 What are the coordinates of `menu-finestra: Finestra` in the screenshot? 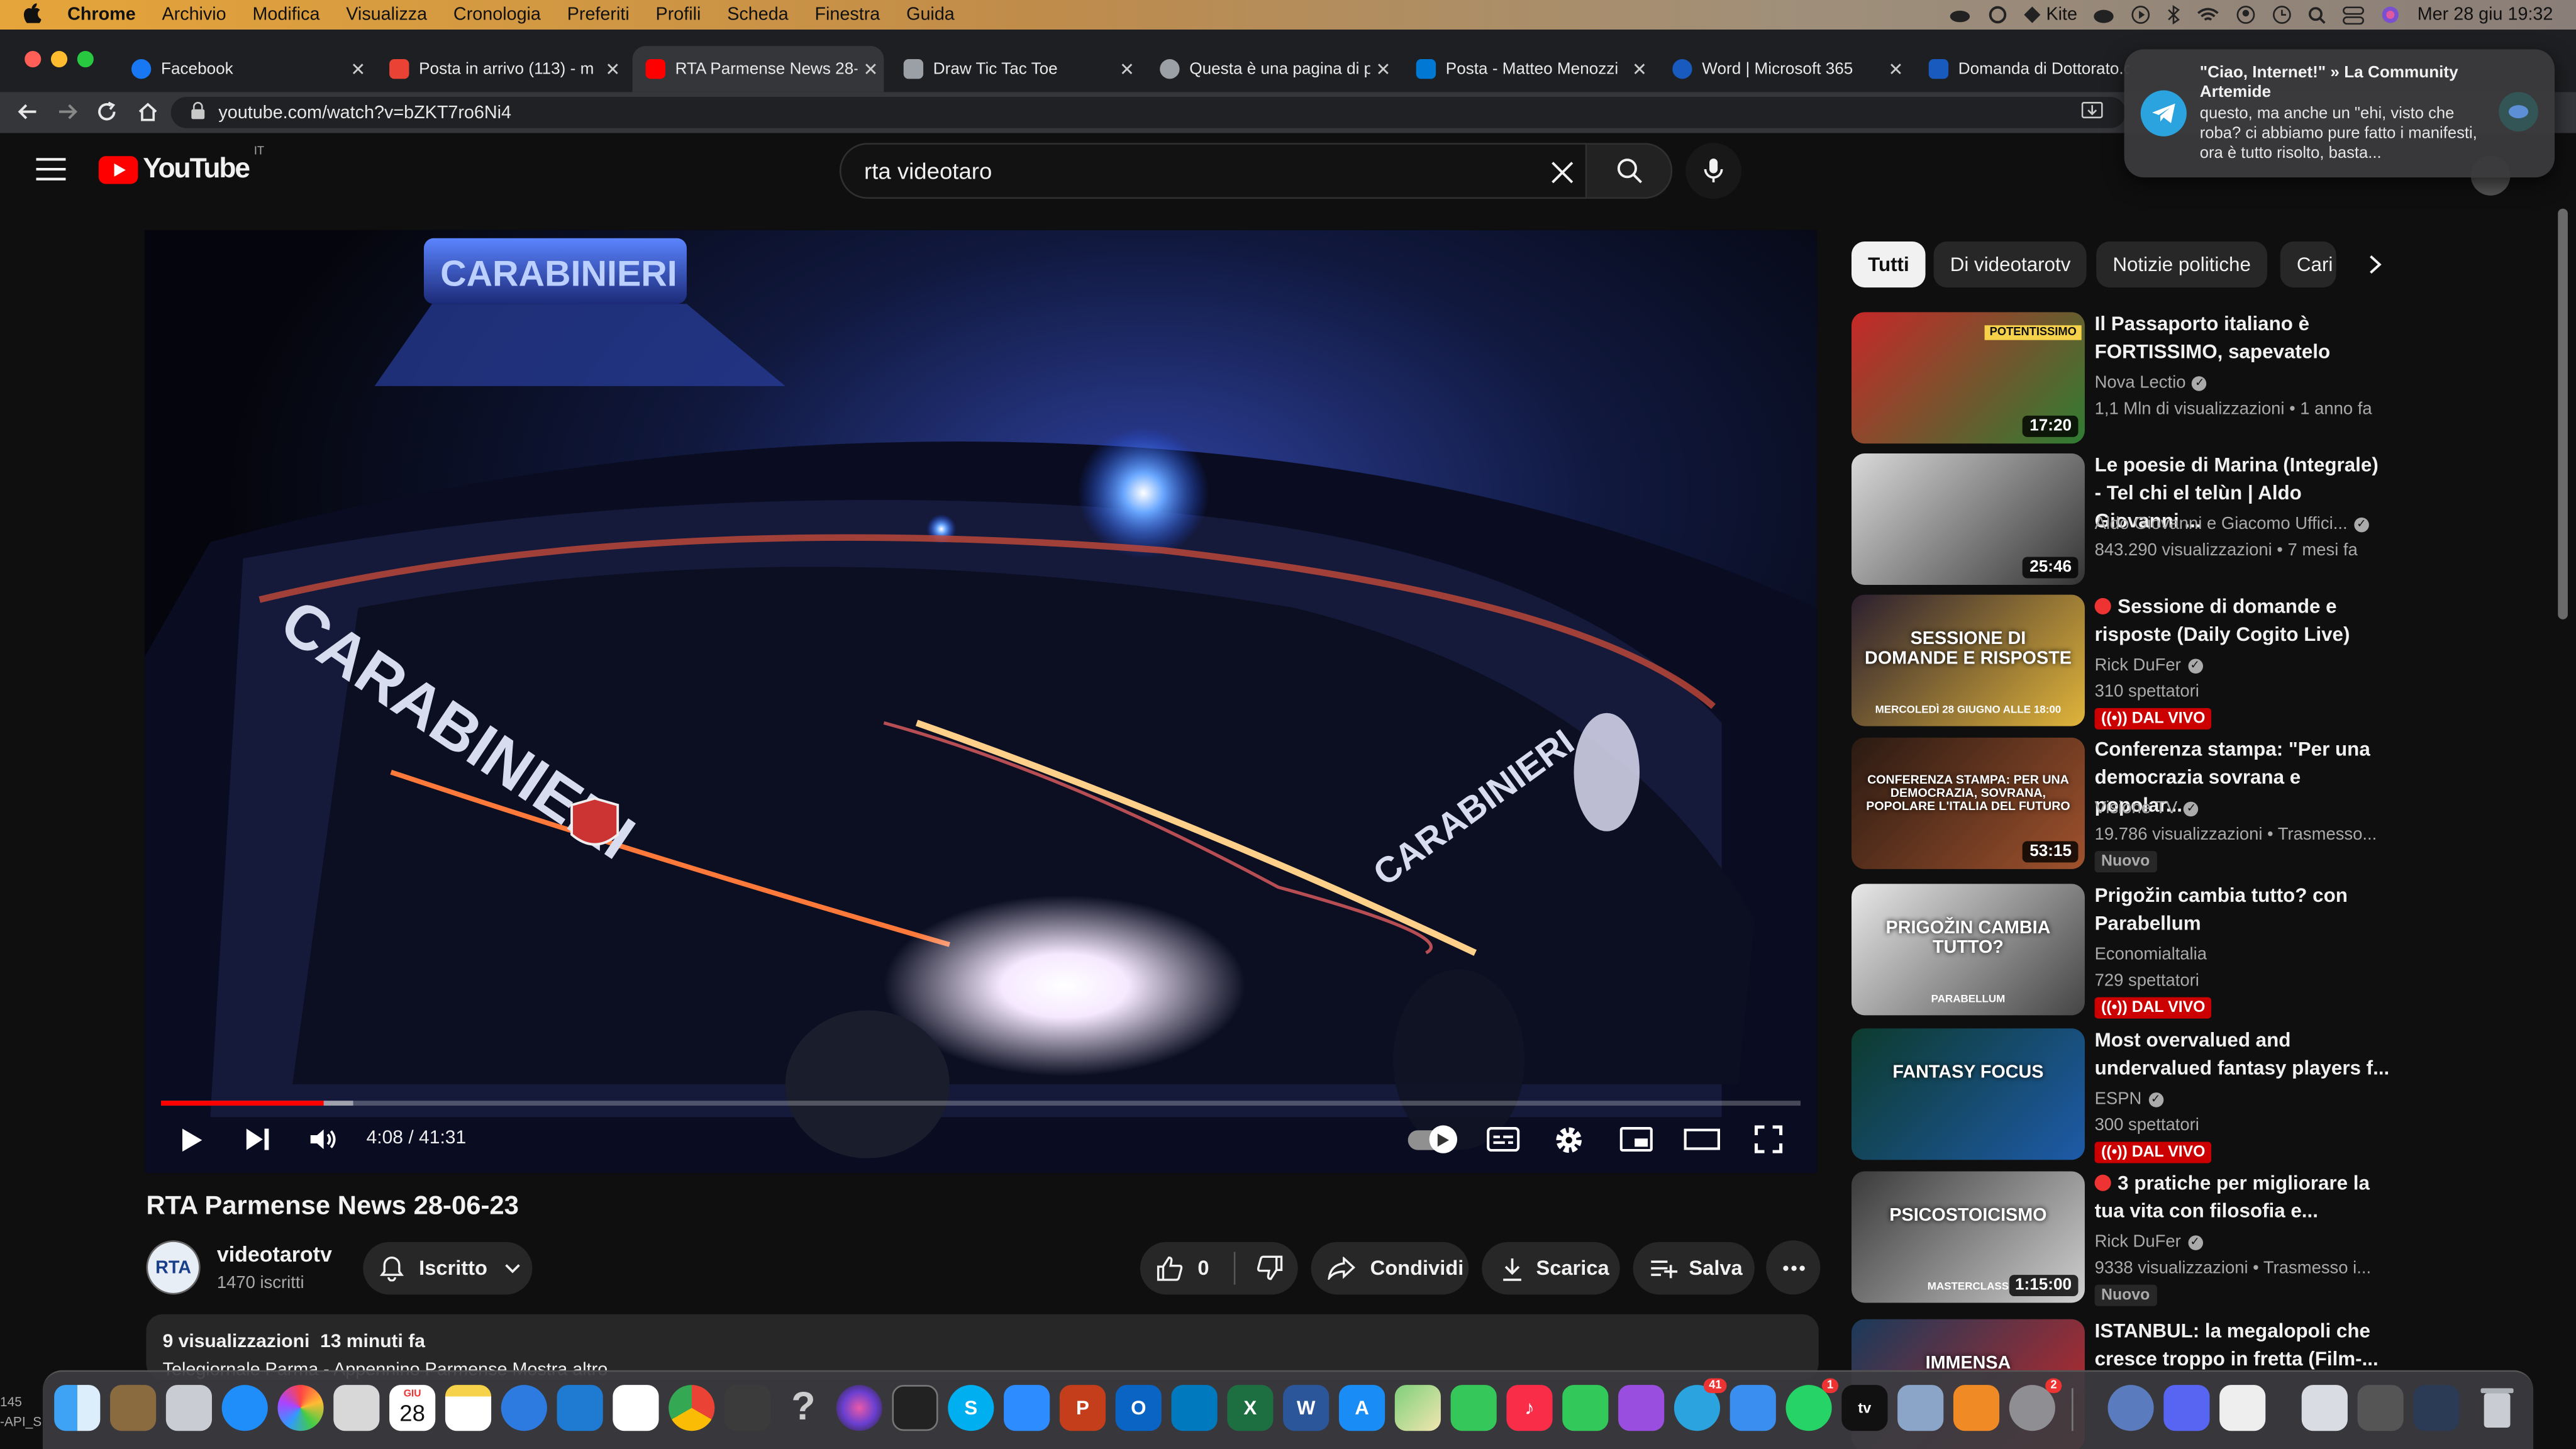 It's located at (847, 15).